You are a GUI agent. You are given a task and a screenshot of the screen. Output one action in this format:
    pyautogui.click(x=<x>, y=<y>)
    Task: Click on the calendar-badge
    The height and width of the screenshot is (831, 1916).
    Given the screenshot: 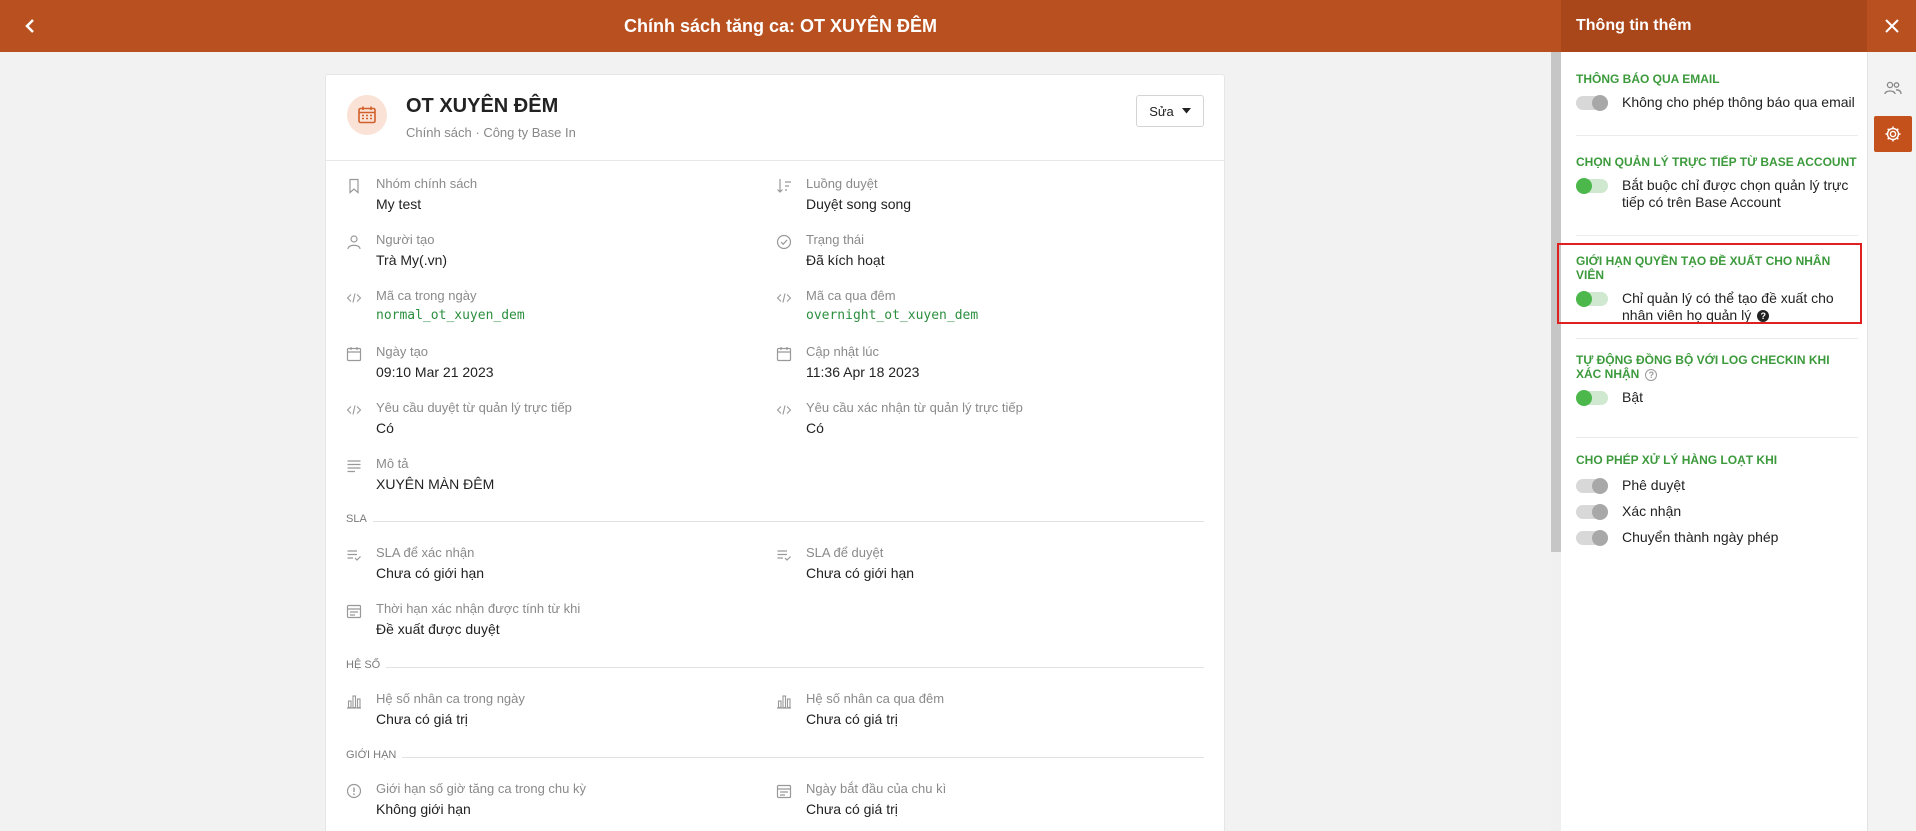 What is the action you would take?
    pyautogui.click(x=367, y=115)
    